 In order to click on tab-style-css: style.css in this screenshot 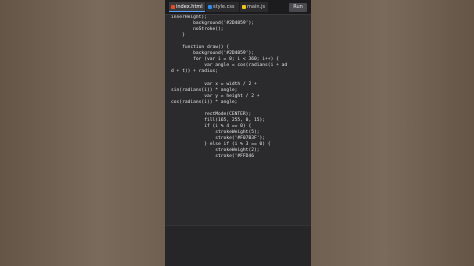, I will do `click(222, 7)`.